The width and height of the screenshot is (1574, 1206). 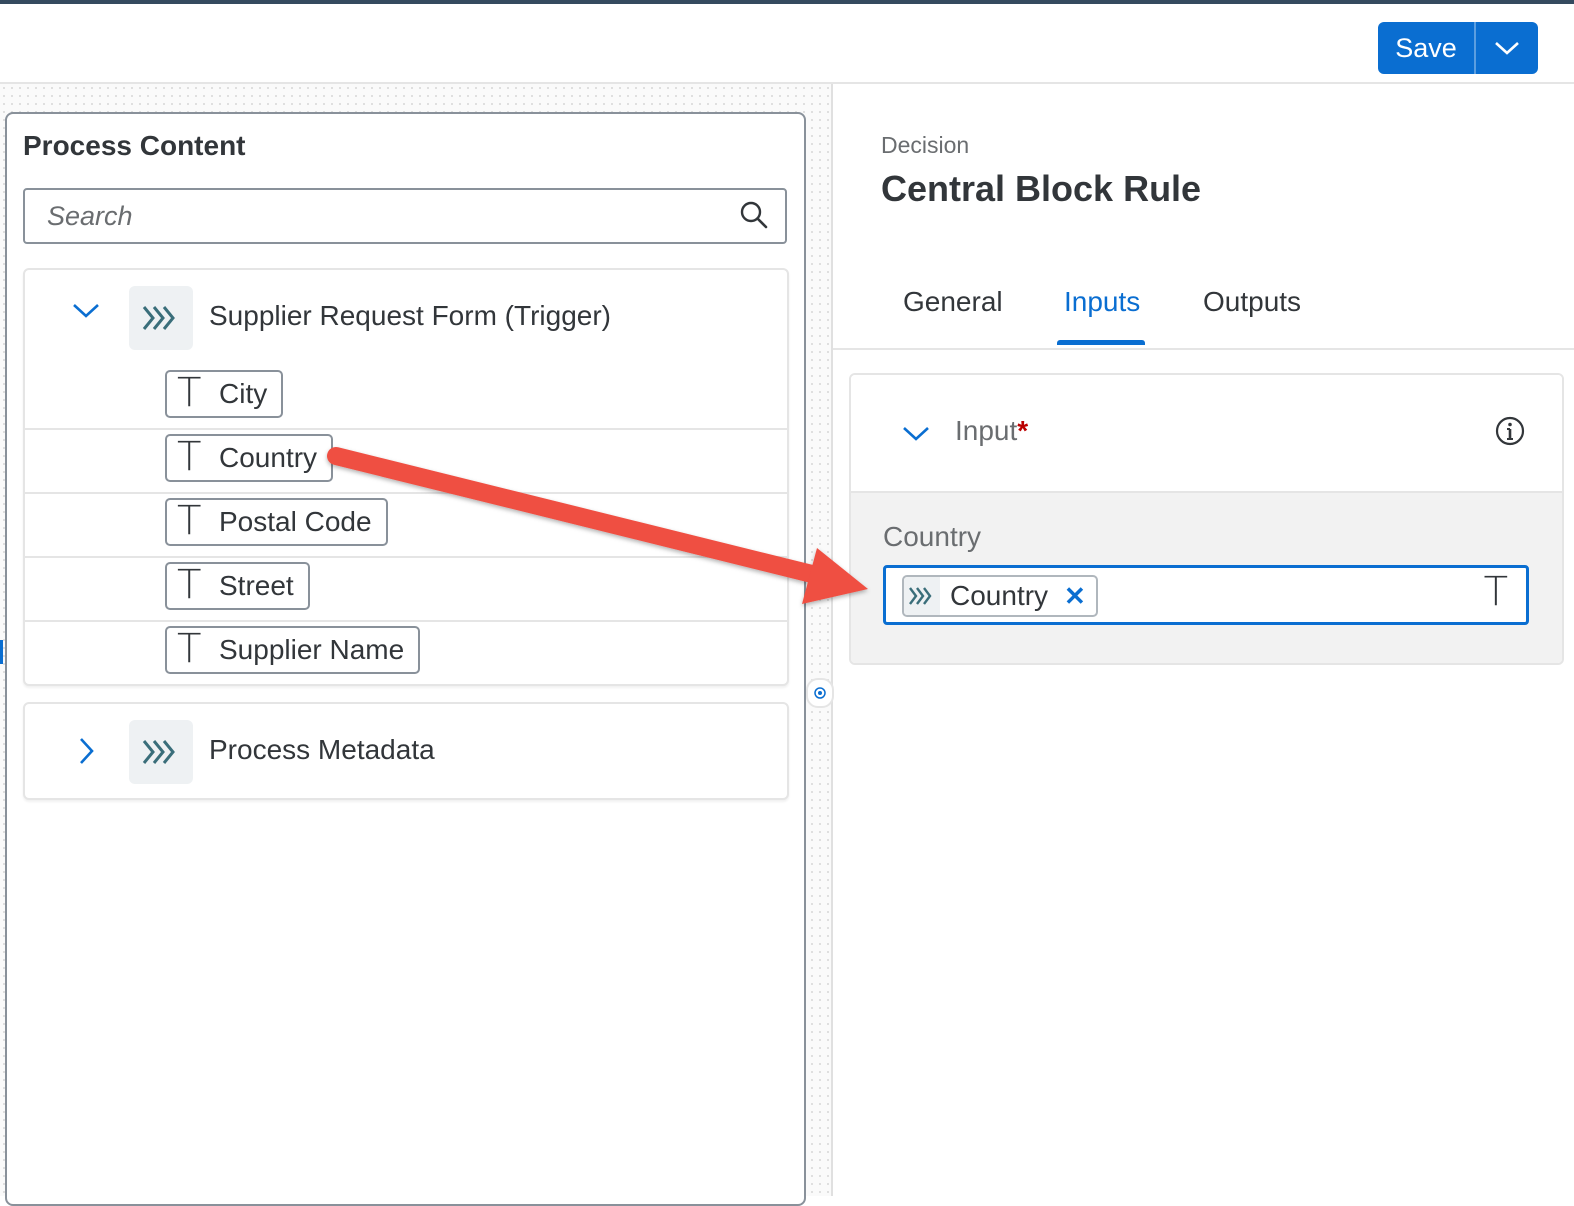 What do you see at coordinates (1206, 595) in the screenshot?
I see `country-input-field: Country ✕ T` at bounding box center [1206, 595].